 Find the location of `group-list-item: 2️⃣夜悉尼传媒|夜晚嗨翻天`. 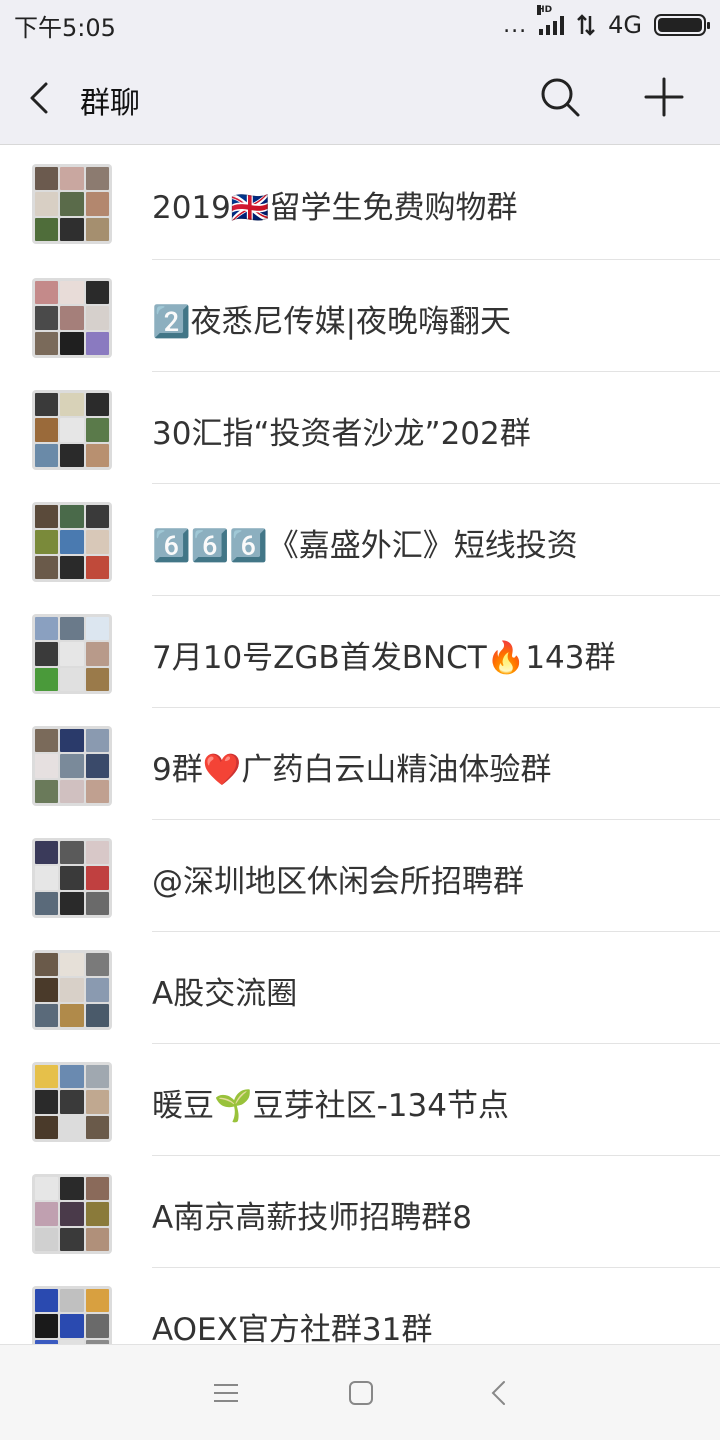

group-list-item: 2️⃣夜悉尼传媒|夜晚嗨翻天 is located at coordinates (360, 316).